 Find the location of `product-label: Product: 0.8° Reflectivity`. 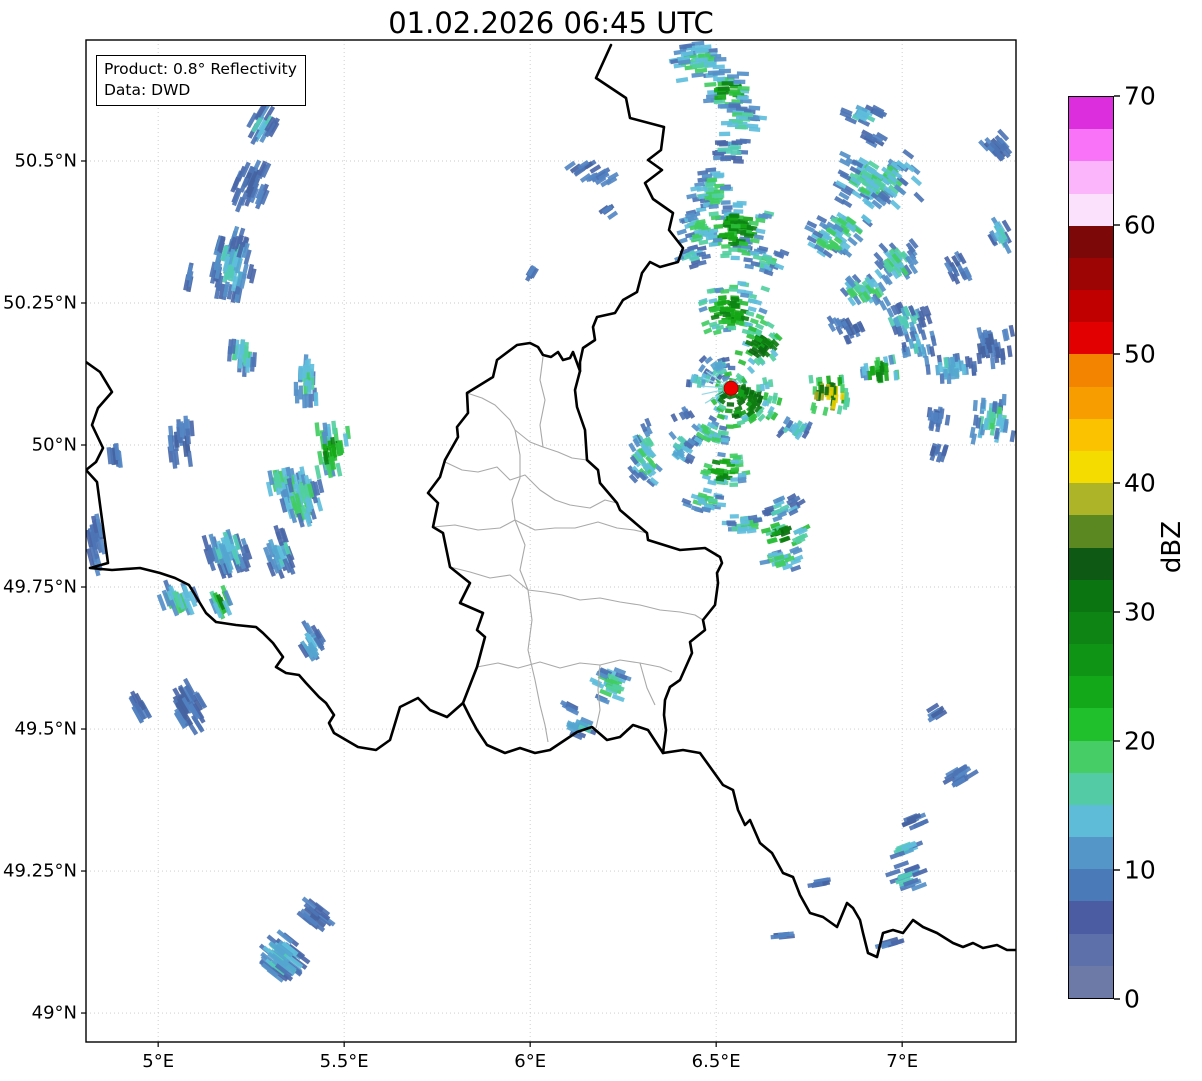

product-label: Product: 0.8° Reflectivity is located at coordinates (200, 69).